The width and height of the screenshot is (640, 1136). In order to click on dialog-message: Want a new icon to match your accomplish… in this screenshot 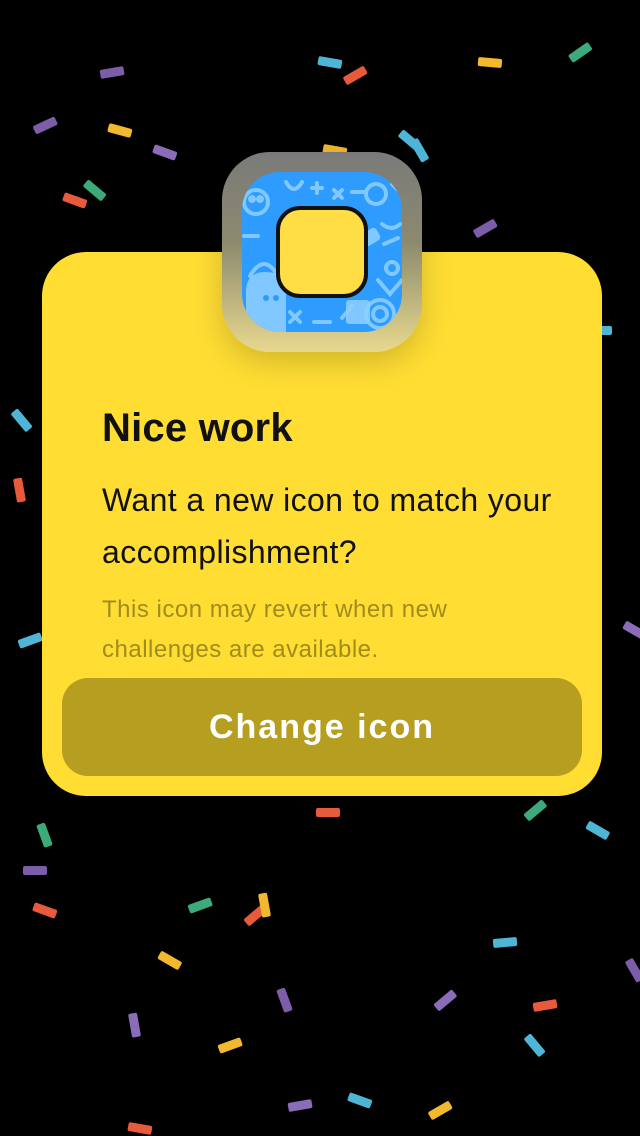, I will do `click(327, 526)`.